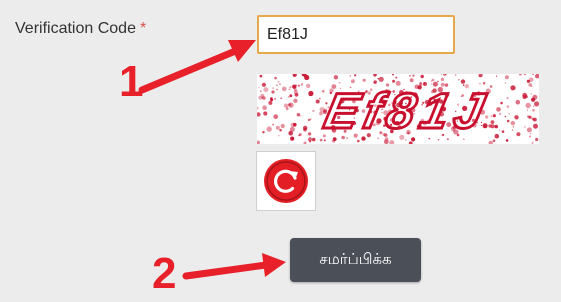 The height and width of the screenshot is (302, 561). Describe the element at coordinates (131, 81) in the screenshot. I see `annotation-step-1: 1` at that location.